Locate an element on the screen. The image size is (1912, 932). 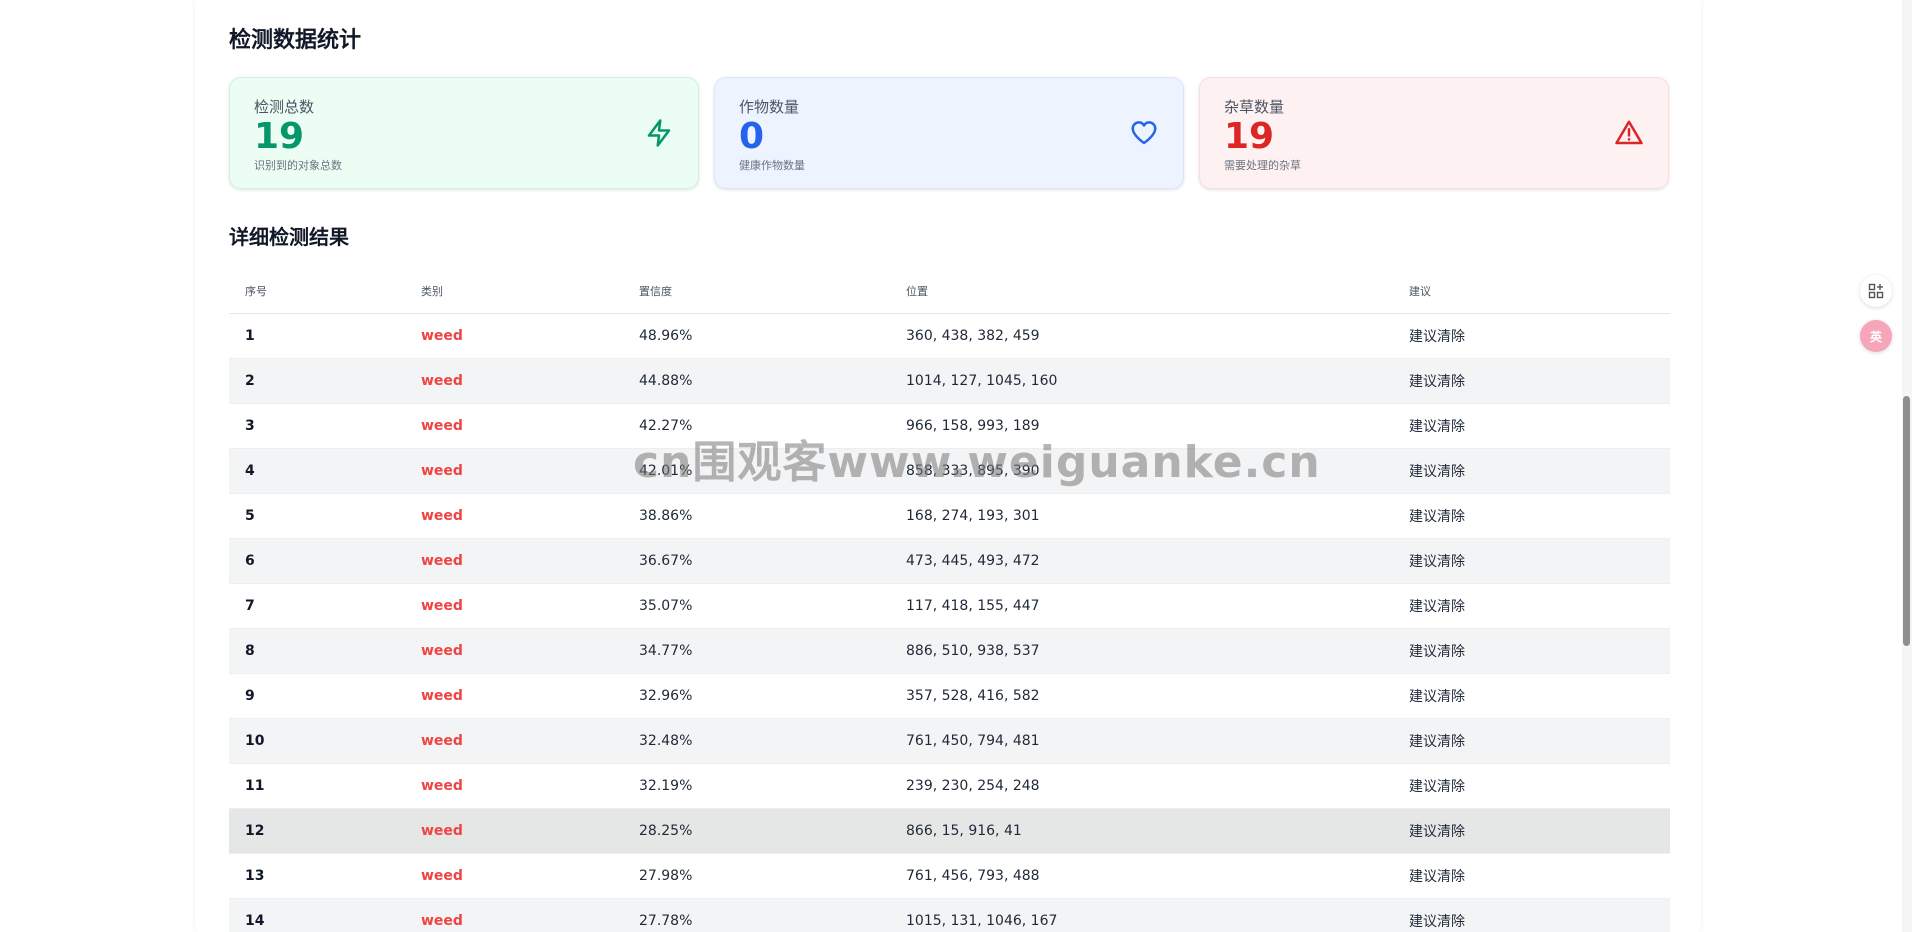
cell-position: 357, 528, 416, 582 is located at coordinates (1141, 696).